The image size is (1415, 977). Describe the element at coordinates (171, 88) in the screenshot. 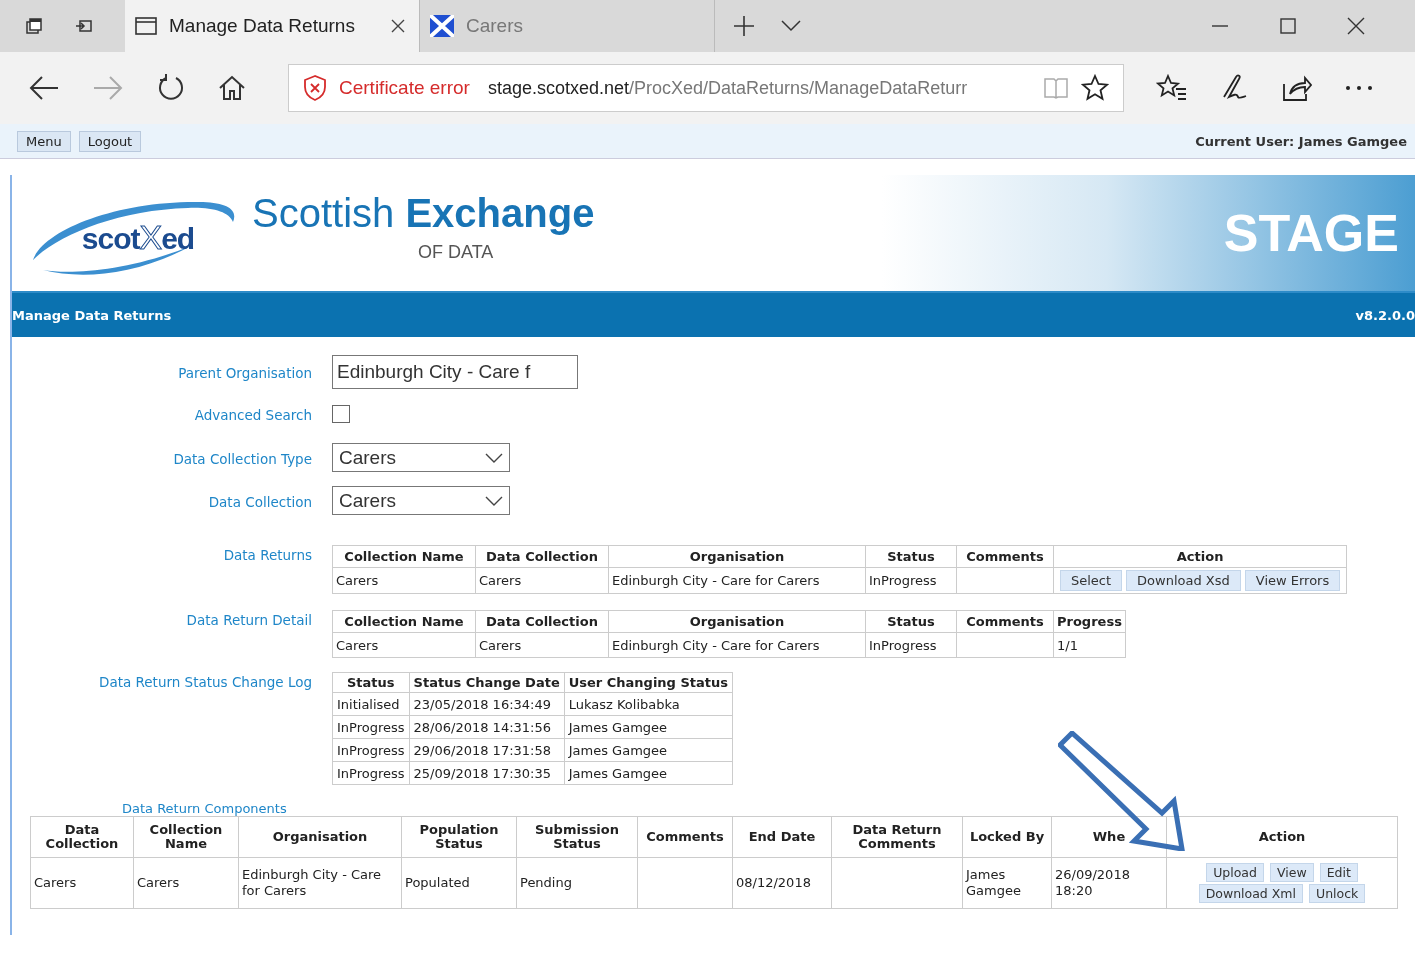

I see `refresh-icon` at that location.